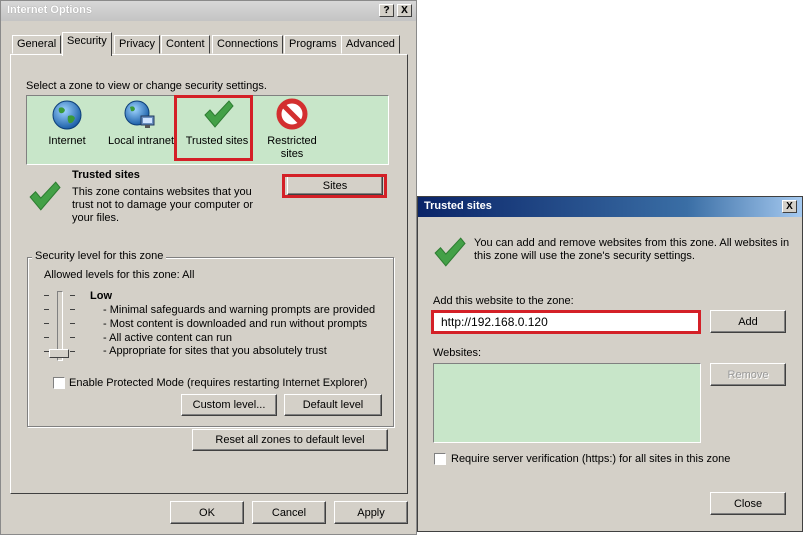 This screenshot has width=804, height=535. I want to click on require-verification-checkbox, so click(440, 459).